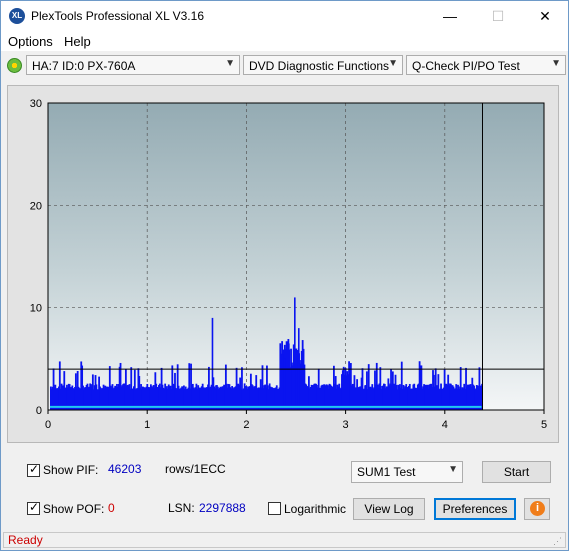  What do you see at coordinates (30, 41) in the screenshot?
I see `menu-options: Options` at bounding box center [30, 41].